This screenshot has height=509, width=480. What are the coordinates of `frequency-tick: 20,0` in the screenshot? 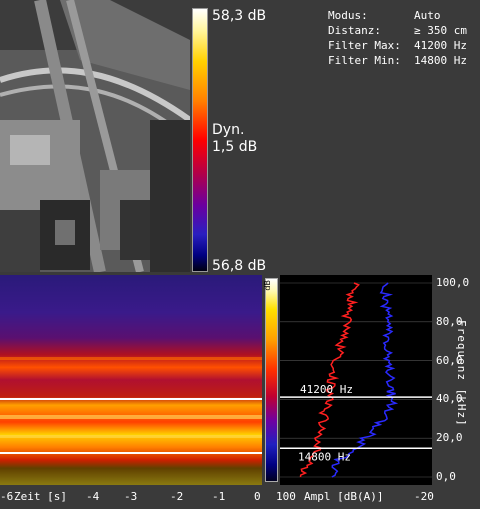 It's located at (449, 438).